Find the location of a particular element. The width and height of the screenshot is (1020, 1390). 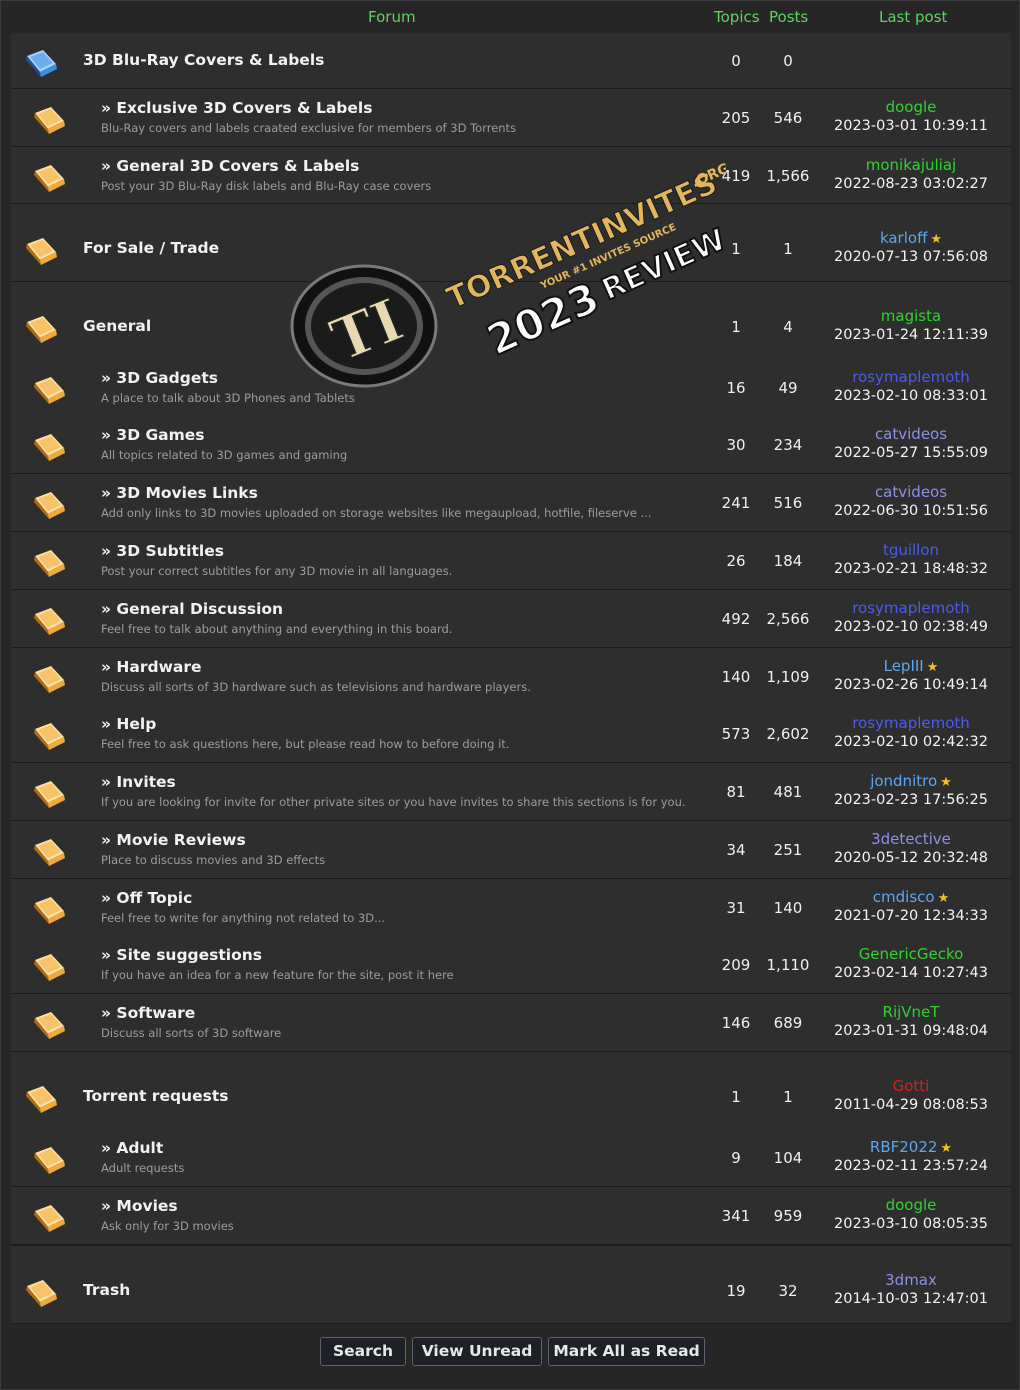

forum-title-link: Torrent requests is located at coordinates (155, 1096).